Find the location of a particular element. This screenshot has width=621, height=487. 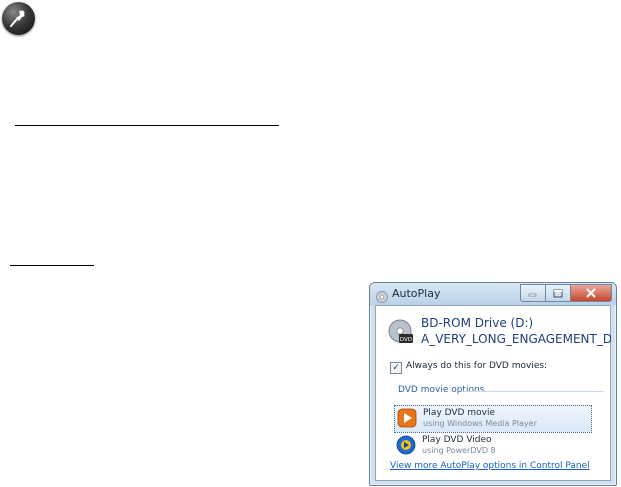

maximize-icon is located at coordinates (558, 293).